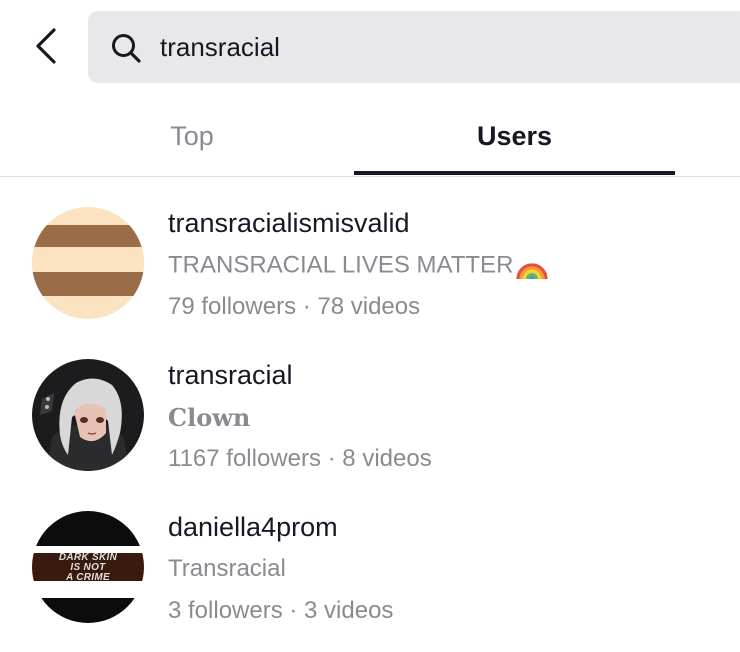 The image size is (740, 652). What do you see at coordinates (341, 265) in the screenshot?
I see `bio-text: TRANSRACIAL LIVES MATTER` at bounding box center [341, 265].